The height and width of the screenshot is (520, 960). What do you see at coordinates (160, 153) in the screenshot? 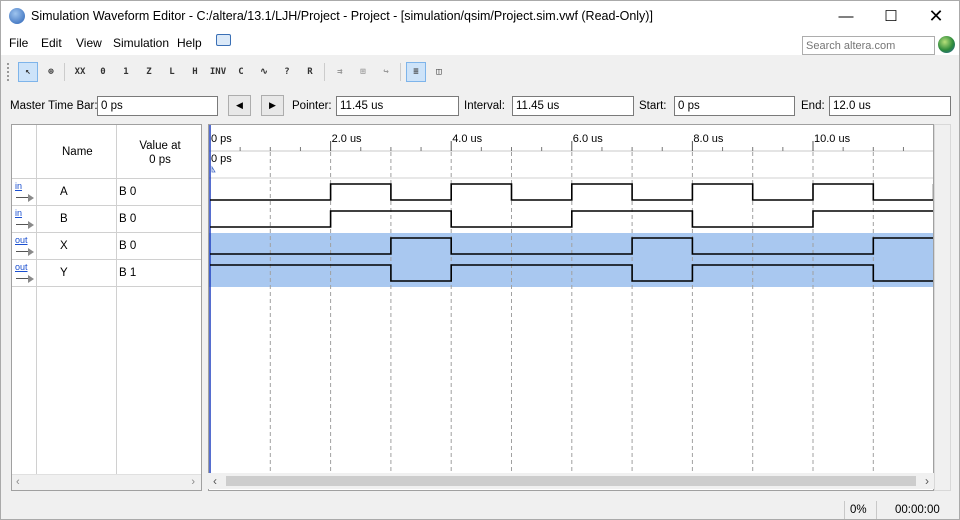
I see `value-column-header: Value at 0 ps` at bounding box center [160, 153].